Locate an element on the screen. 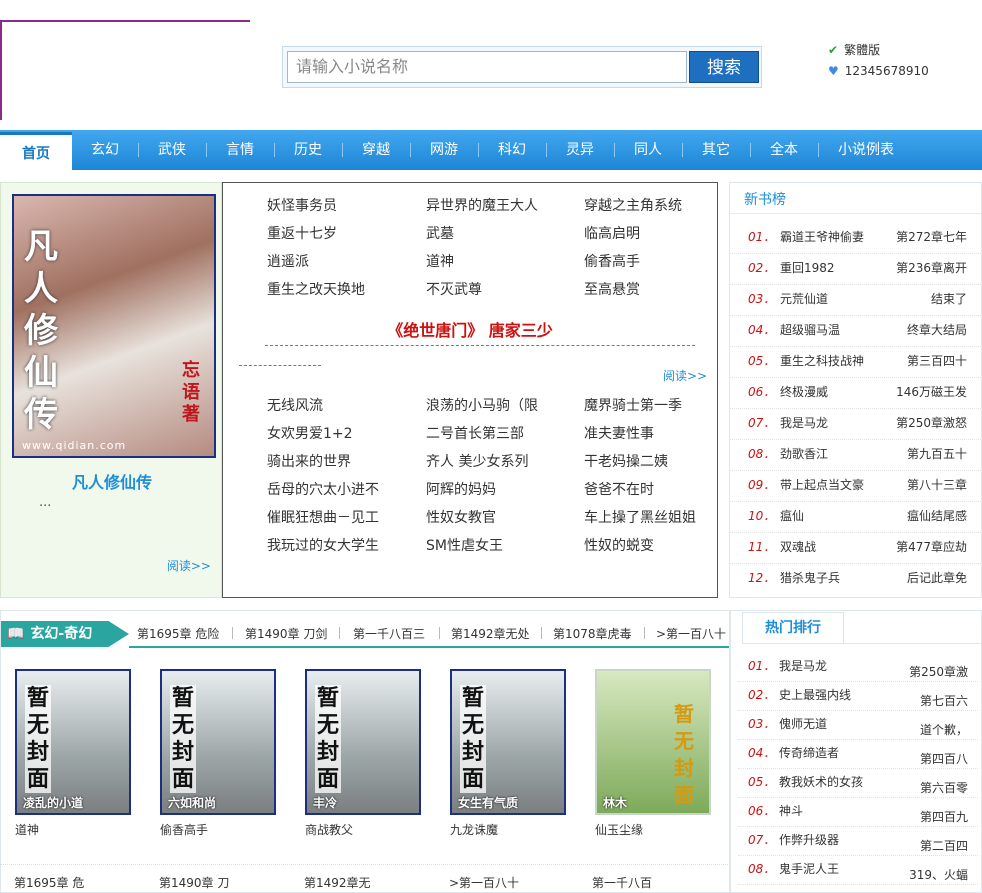 The image size is (982, 893). rank-row: 04． 超级骝马温 终章大结局 is located at coordinates (855, 331).